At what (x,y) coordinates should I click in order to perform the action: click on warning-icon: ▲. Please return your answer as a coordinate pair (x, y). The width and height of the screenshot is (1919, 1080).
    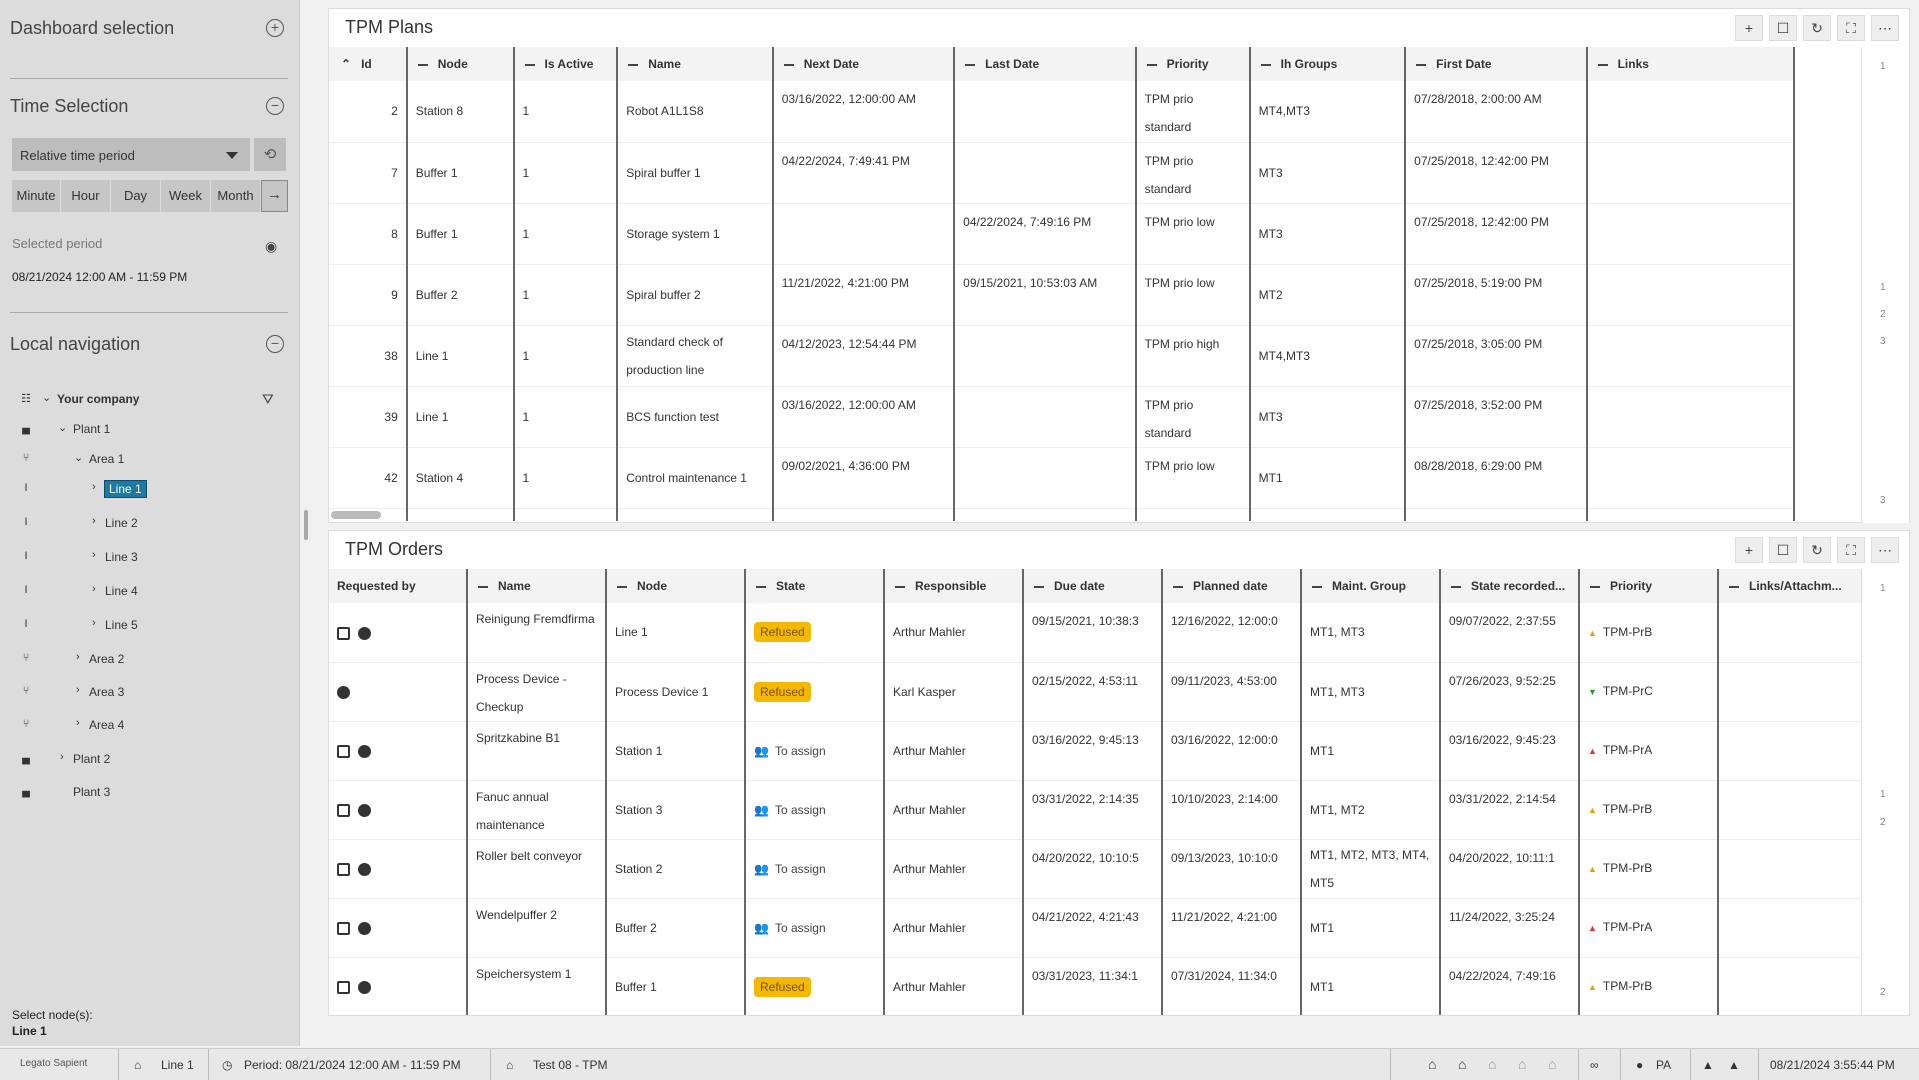
    Looking at the image, I should click on (1708, 1065).